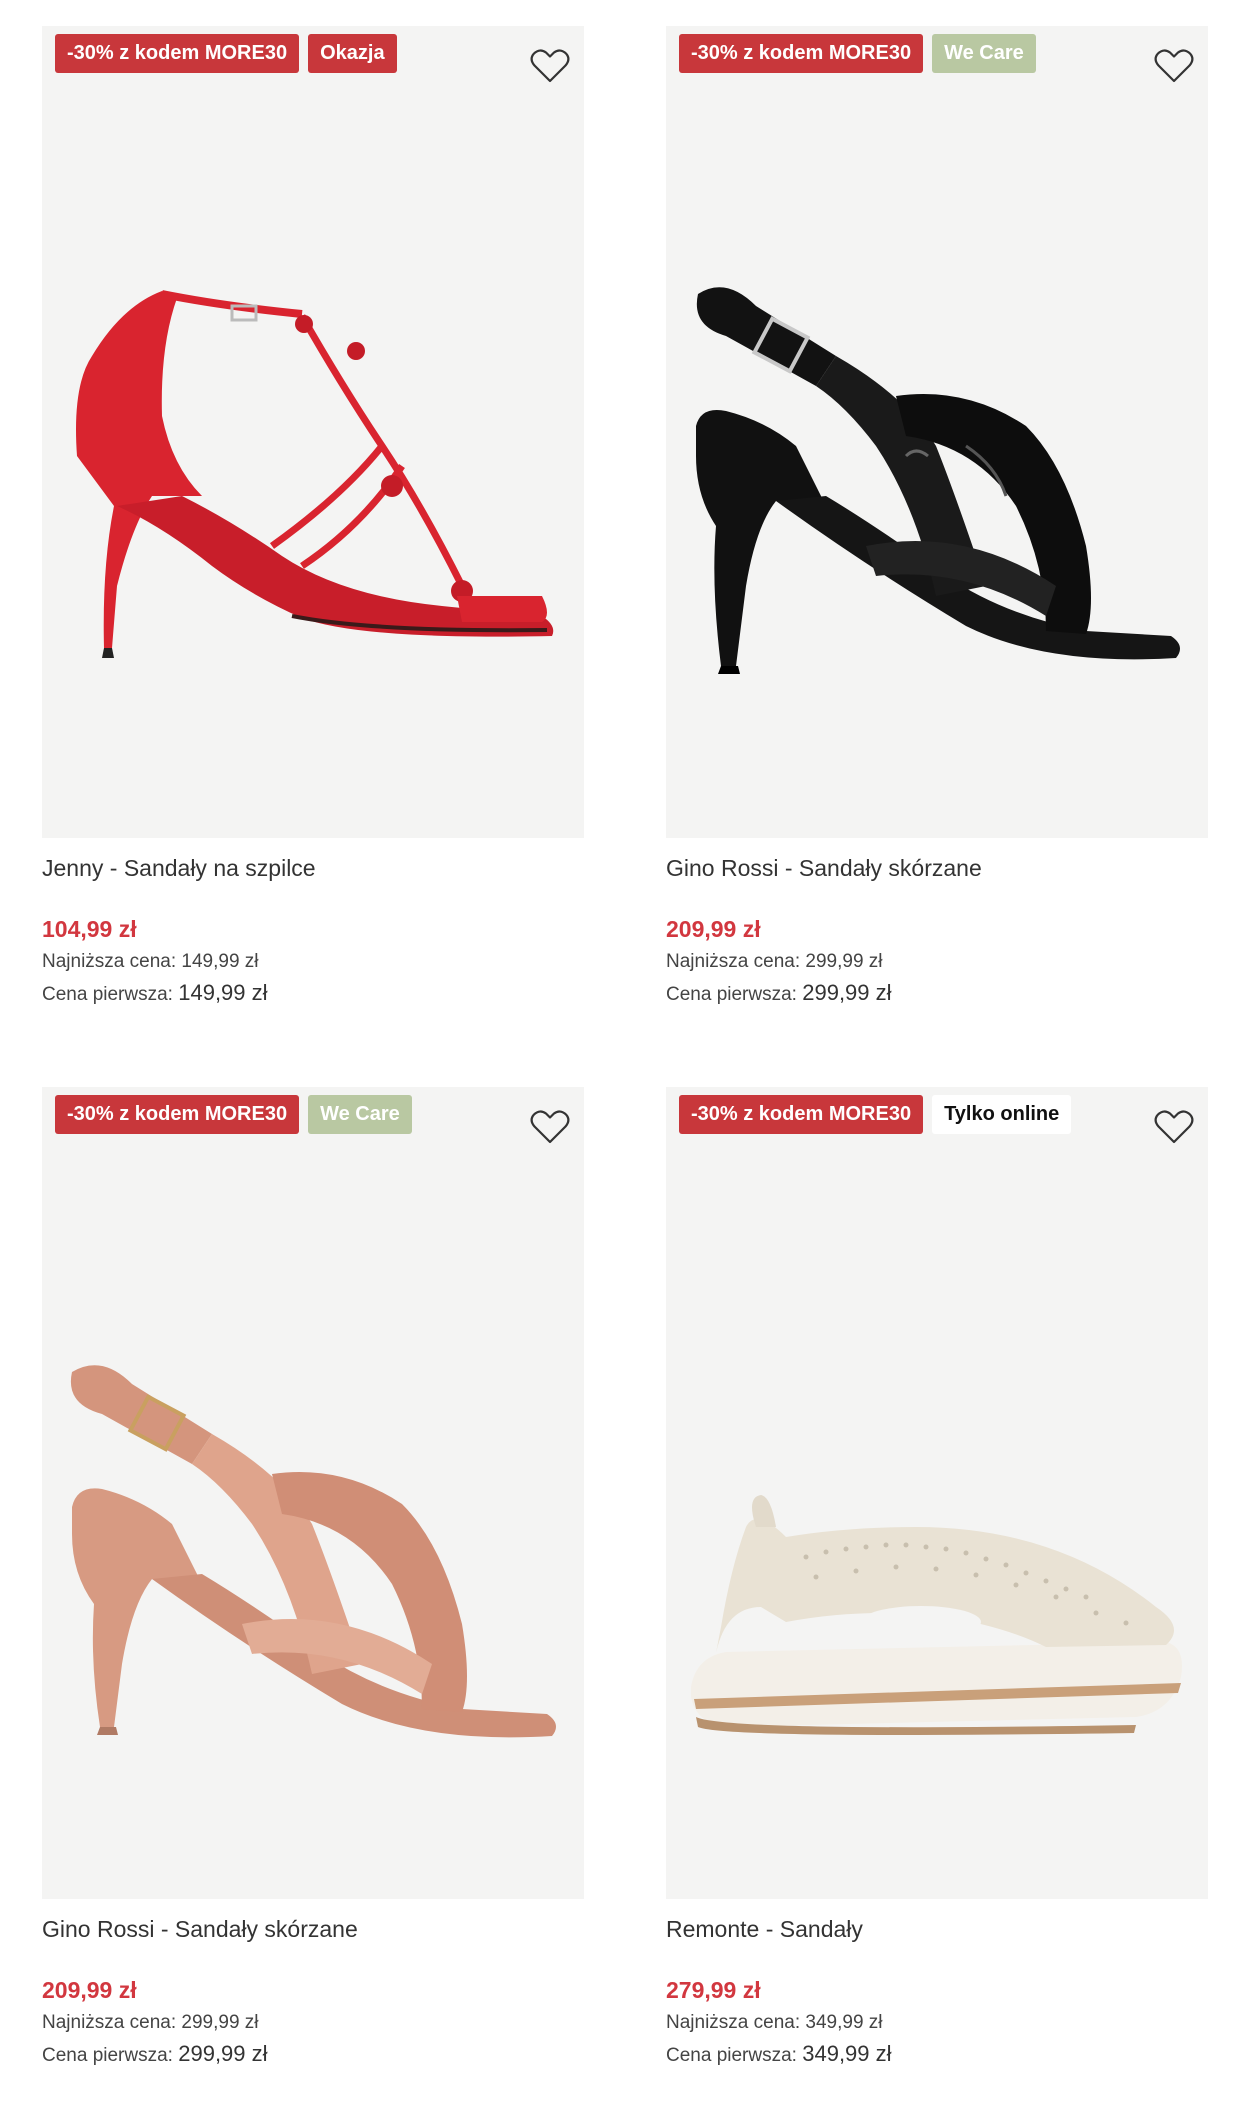  What do you see at coordinates (313, 993) in the screenshot?
I see `first-price: Cena pierwsza: 149,99 zł` at bounding box center [313, 993].